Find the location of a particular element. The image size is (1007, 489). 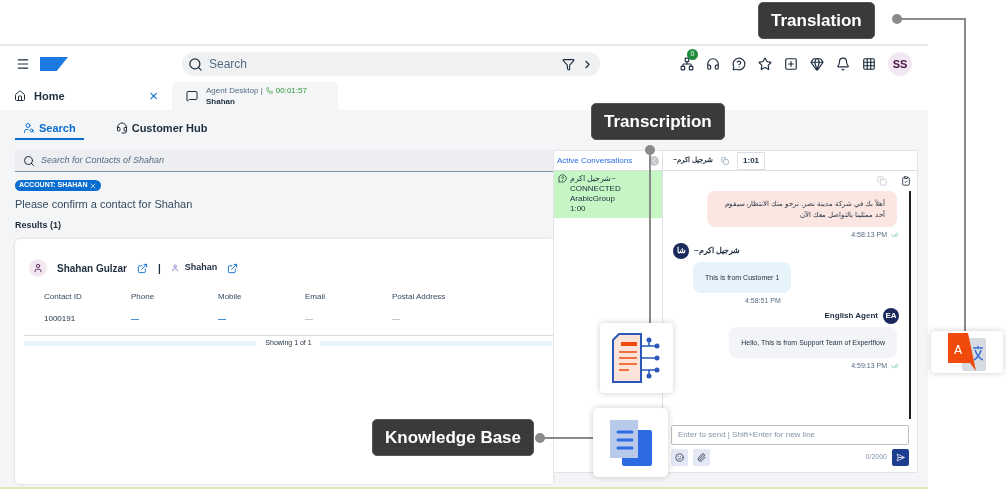

callout-label: Knowledge Base is located at coordinates (453, 437).